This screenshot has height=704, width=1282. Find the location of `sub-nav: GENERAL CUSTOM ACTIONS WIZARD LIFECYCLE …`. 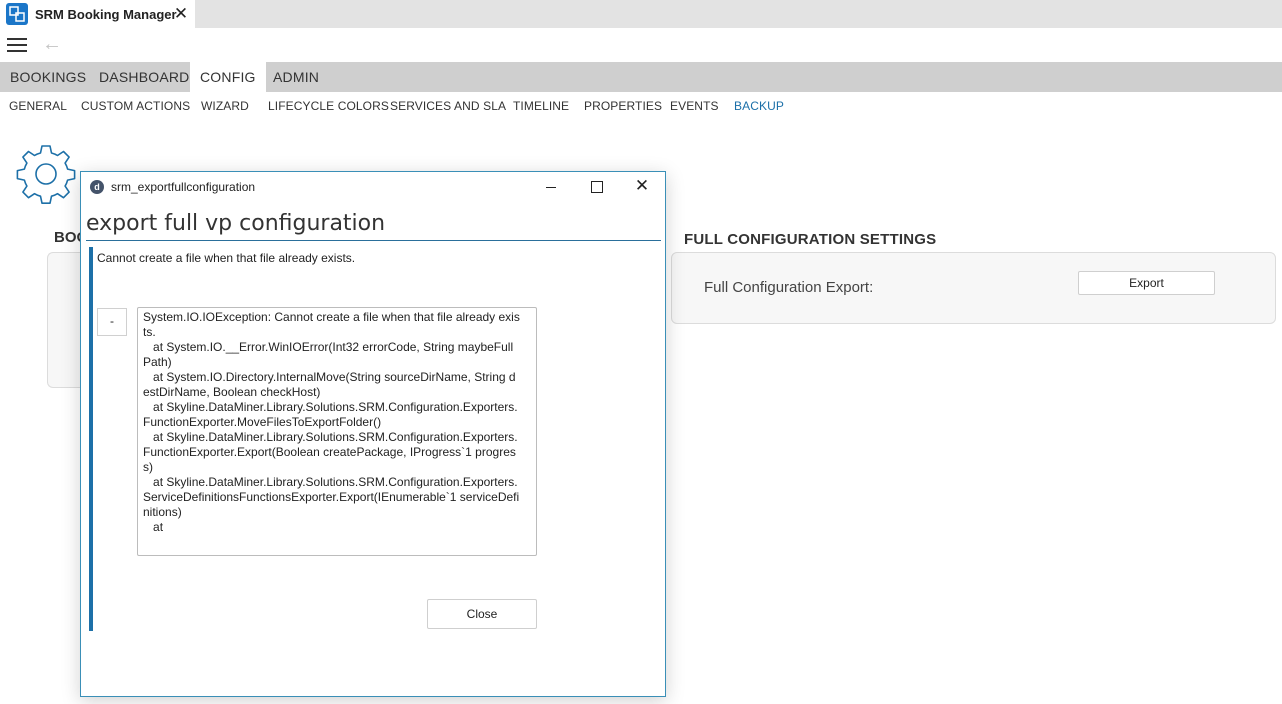

sub-nav: GENERAL CUSTOM ACTIONS WIZARD LIFECYCLE … is located at coordinates (641, 109).